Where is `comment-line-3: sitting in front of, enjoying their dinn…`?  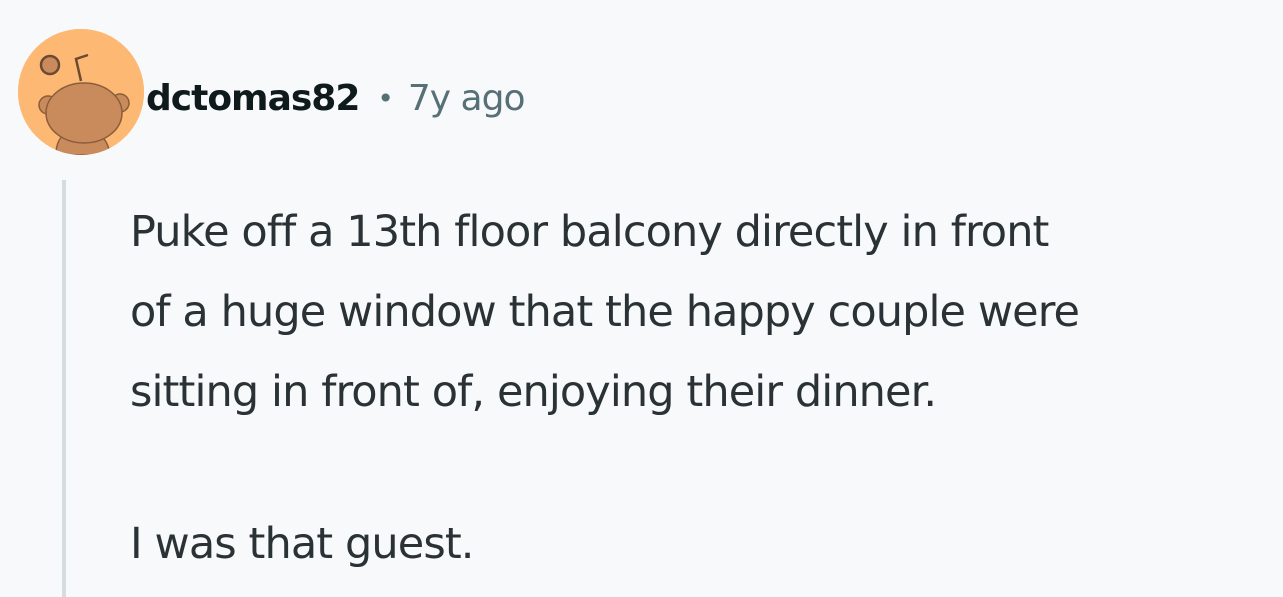 comment-line-3: sitting in front of, enjoying their dinn… is located at coordinates (533, 392).